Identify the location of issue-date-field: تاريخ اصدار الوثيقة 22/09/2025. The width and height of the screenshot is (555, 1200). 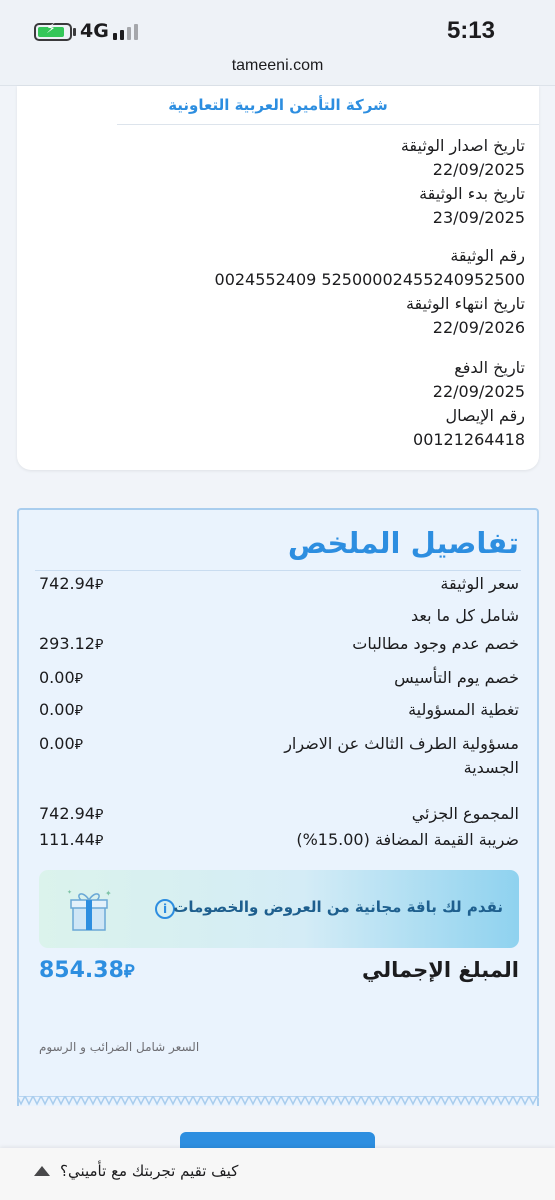
(463, 158).